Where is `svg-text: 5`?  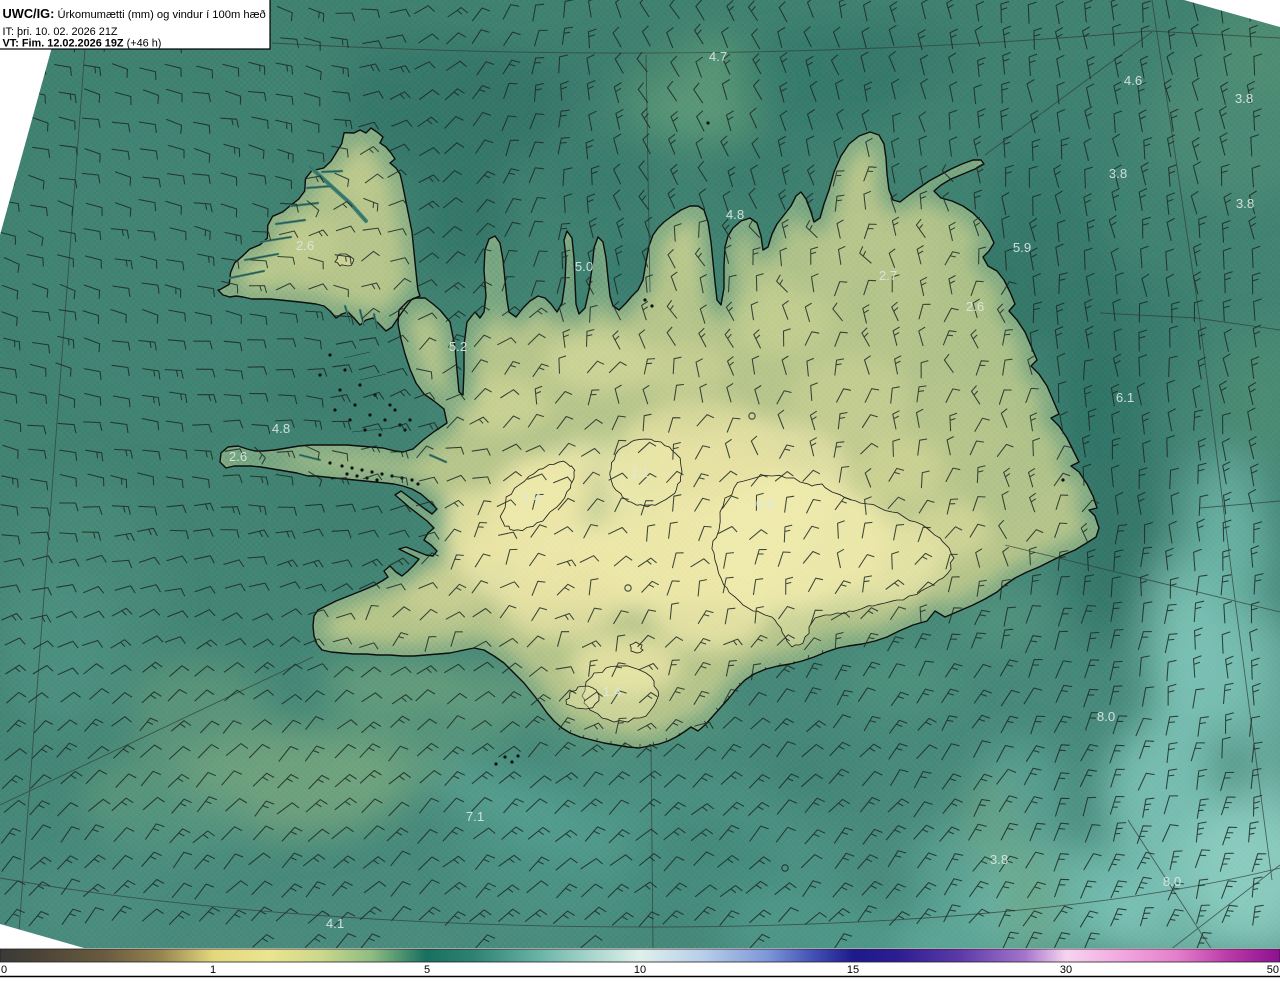 svg-text: 5 is located at coordinates (427, 970).